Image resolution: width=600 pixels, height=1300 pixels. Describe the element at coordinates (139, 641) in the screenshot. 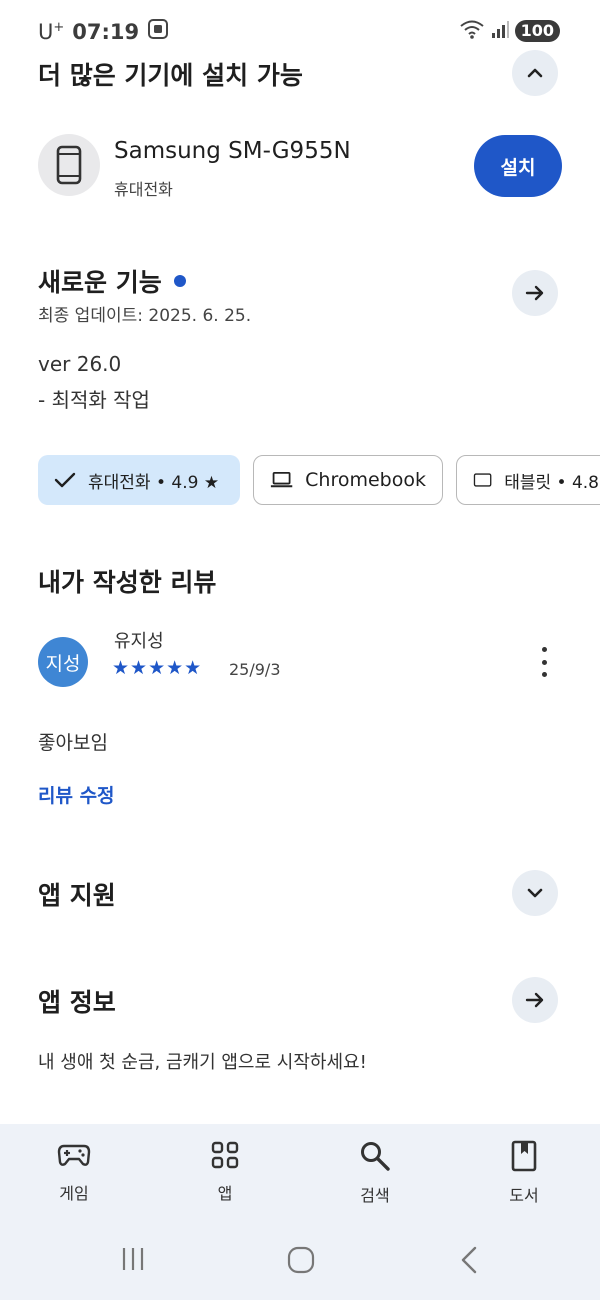

I see `reviewer-name: 유지성` at that location.